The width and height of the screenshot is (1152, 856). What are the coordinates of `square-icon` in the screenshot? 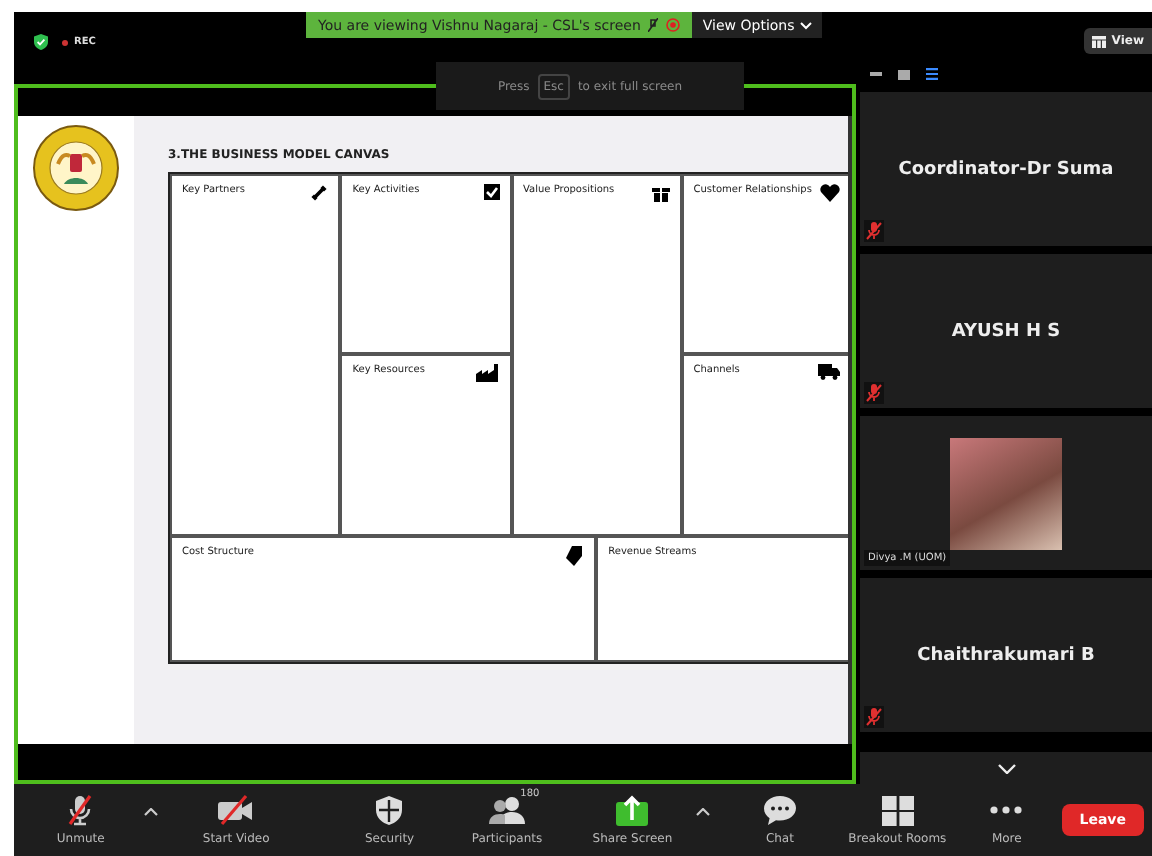 It's located at (904, 74).